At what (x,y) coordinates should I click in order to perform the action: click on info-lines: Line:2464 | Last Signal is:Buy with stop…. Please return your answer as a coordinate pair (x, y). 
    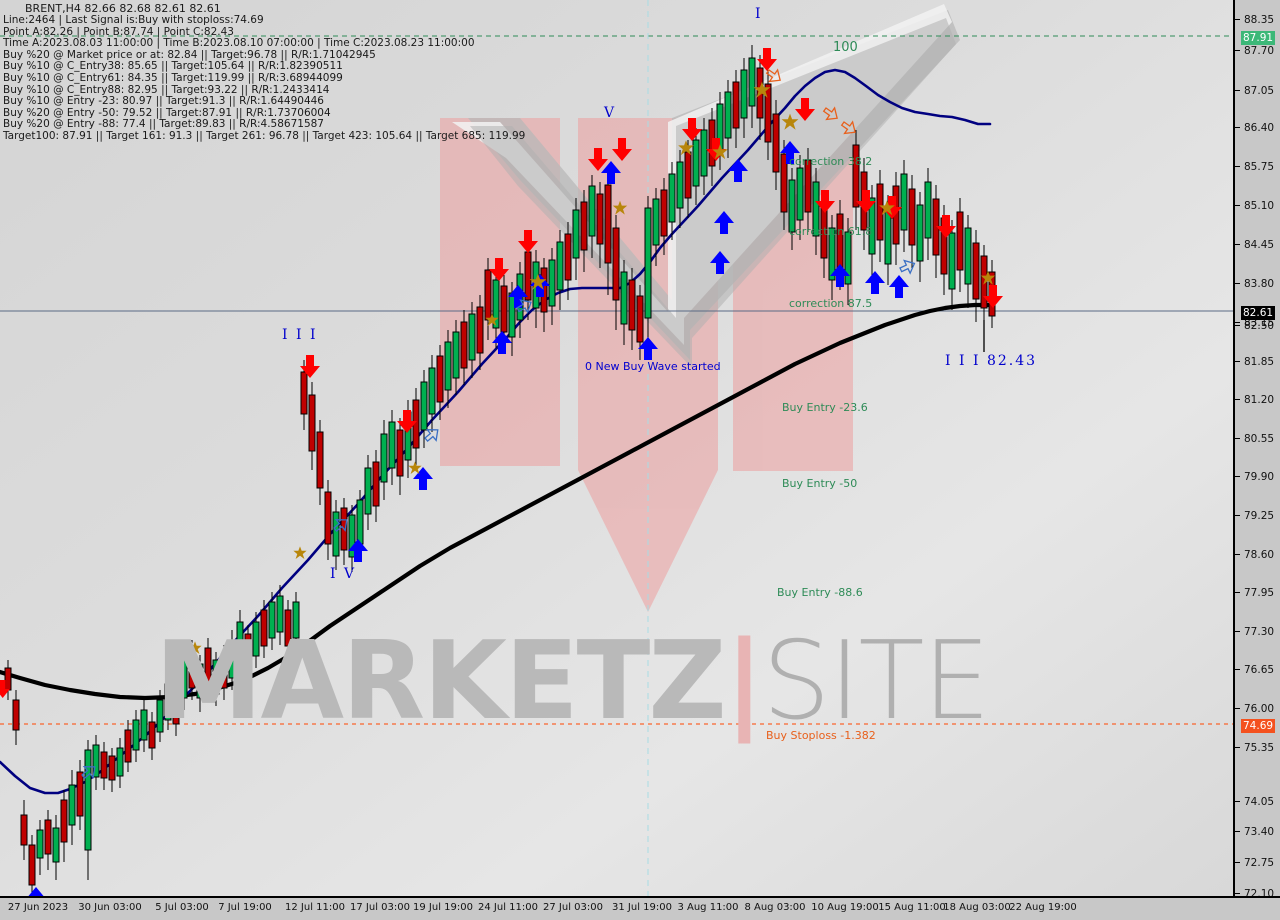
    Looking at the image, I should click on (264, 78).